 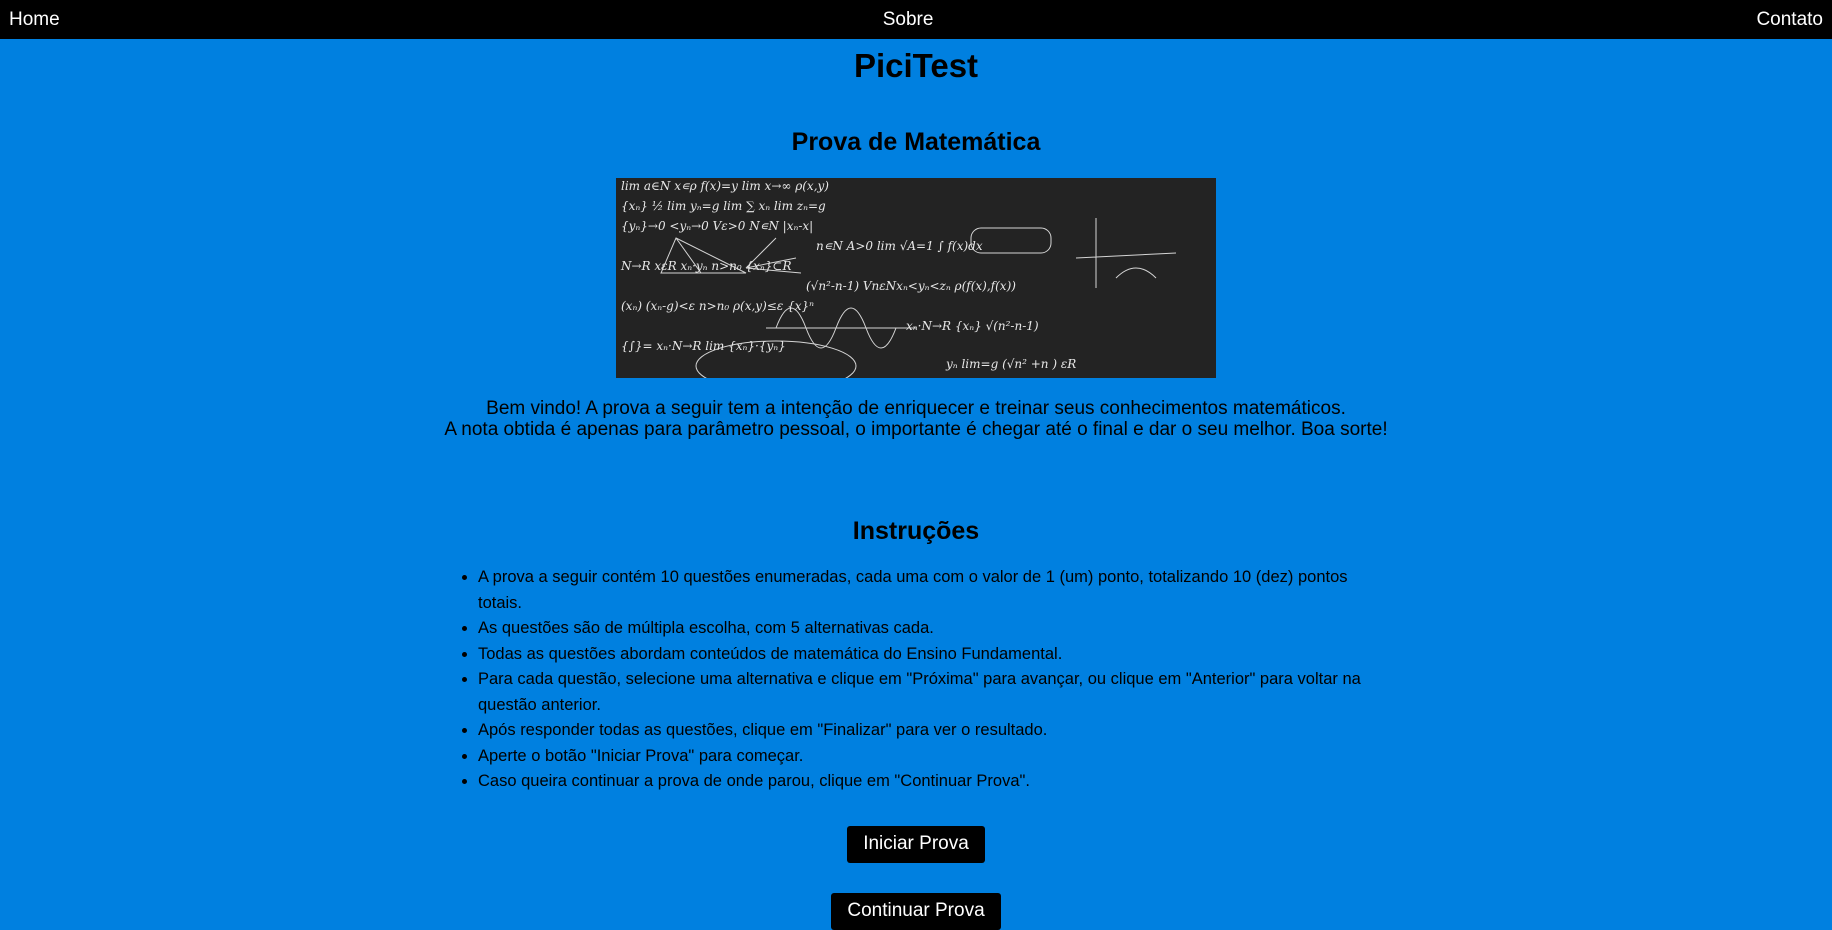 What do you see at coordinates (723, 206) in the screenshot?
I see `svg-text:{xₙ} ½ lim yₙ=g lim ∑ xₙ: {xₙ} ½ lim yₙ=g lim ∑ xₙ lim zₙ=g` at bounding box center [723, 206].